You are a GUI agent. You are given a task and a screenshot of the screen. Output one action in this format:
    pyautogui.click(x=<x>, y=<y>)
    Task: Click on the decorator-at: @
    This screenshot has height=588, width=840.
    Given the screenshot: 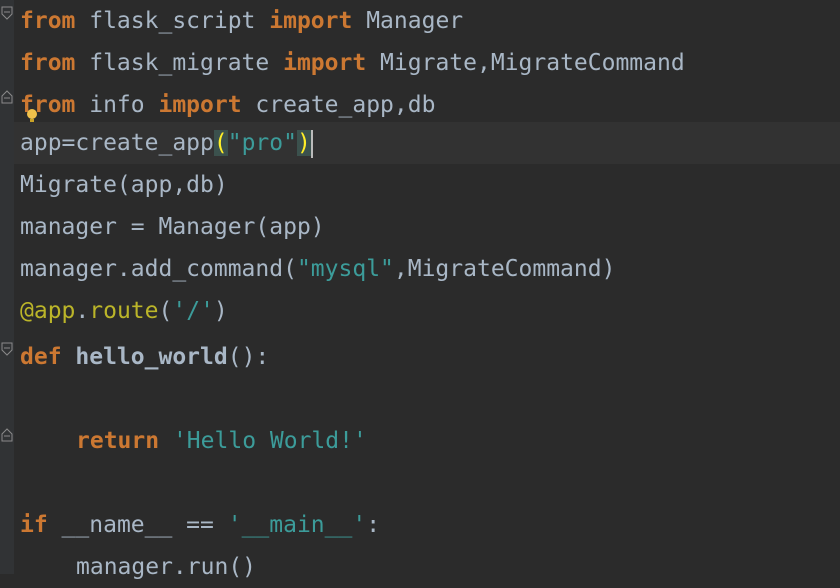 What is the action you would take?
    pyautogui.click(x=27, y=311)
    